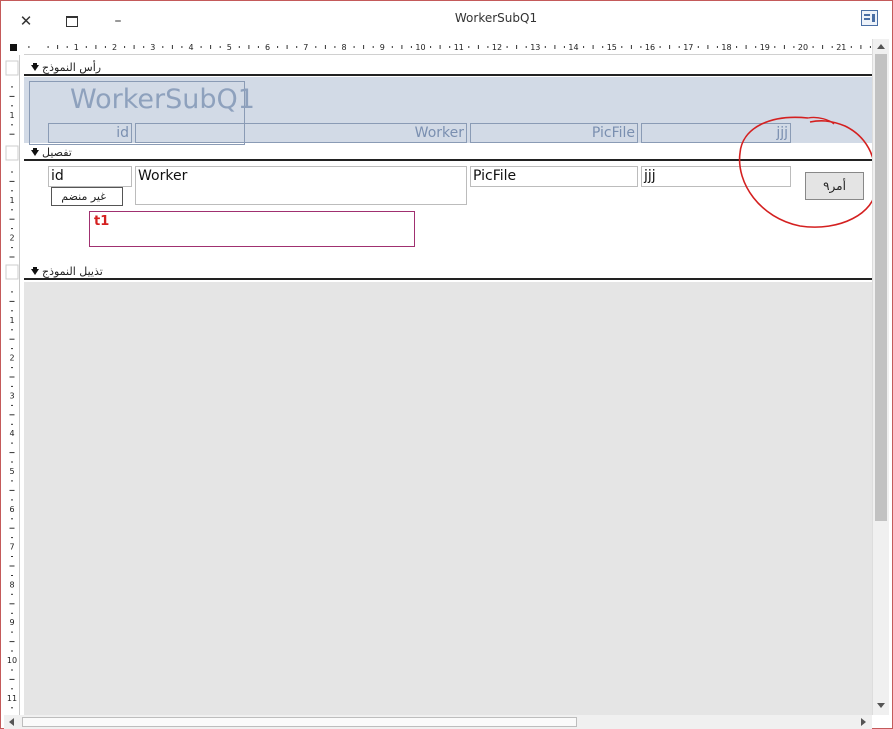  Describe the element at coordinates (11, 395) in the screenshot. I see `ruler-number: 3` at that location.